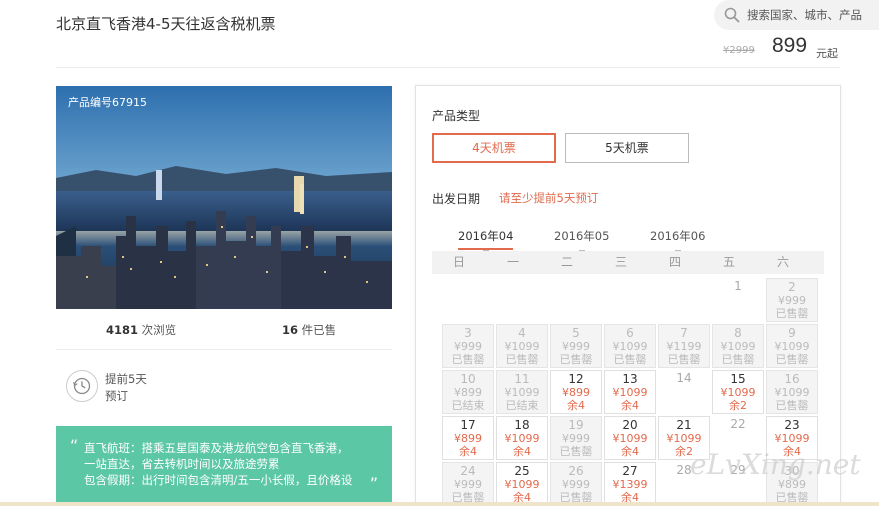 The image size is (879, 506). Describe the element at coordinates (790, 45) in the screenshot. I see `current-price: 899` at that location.